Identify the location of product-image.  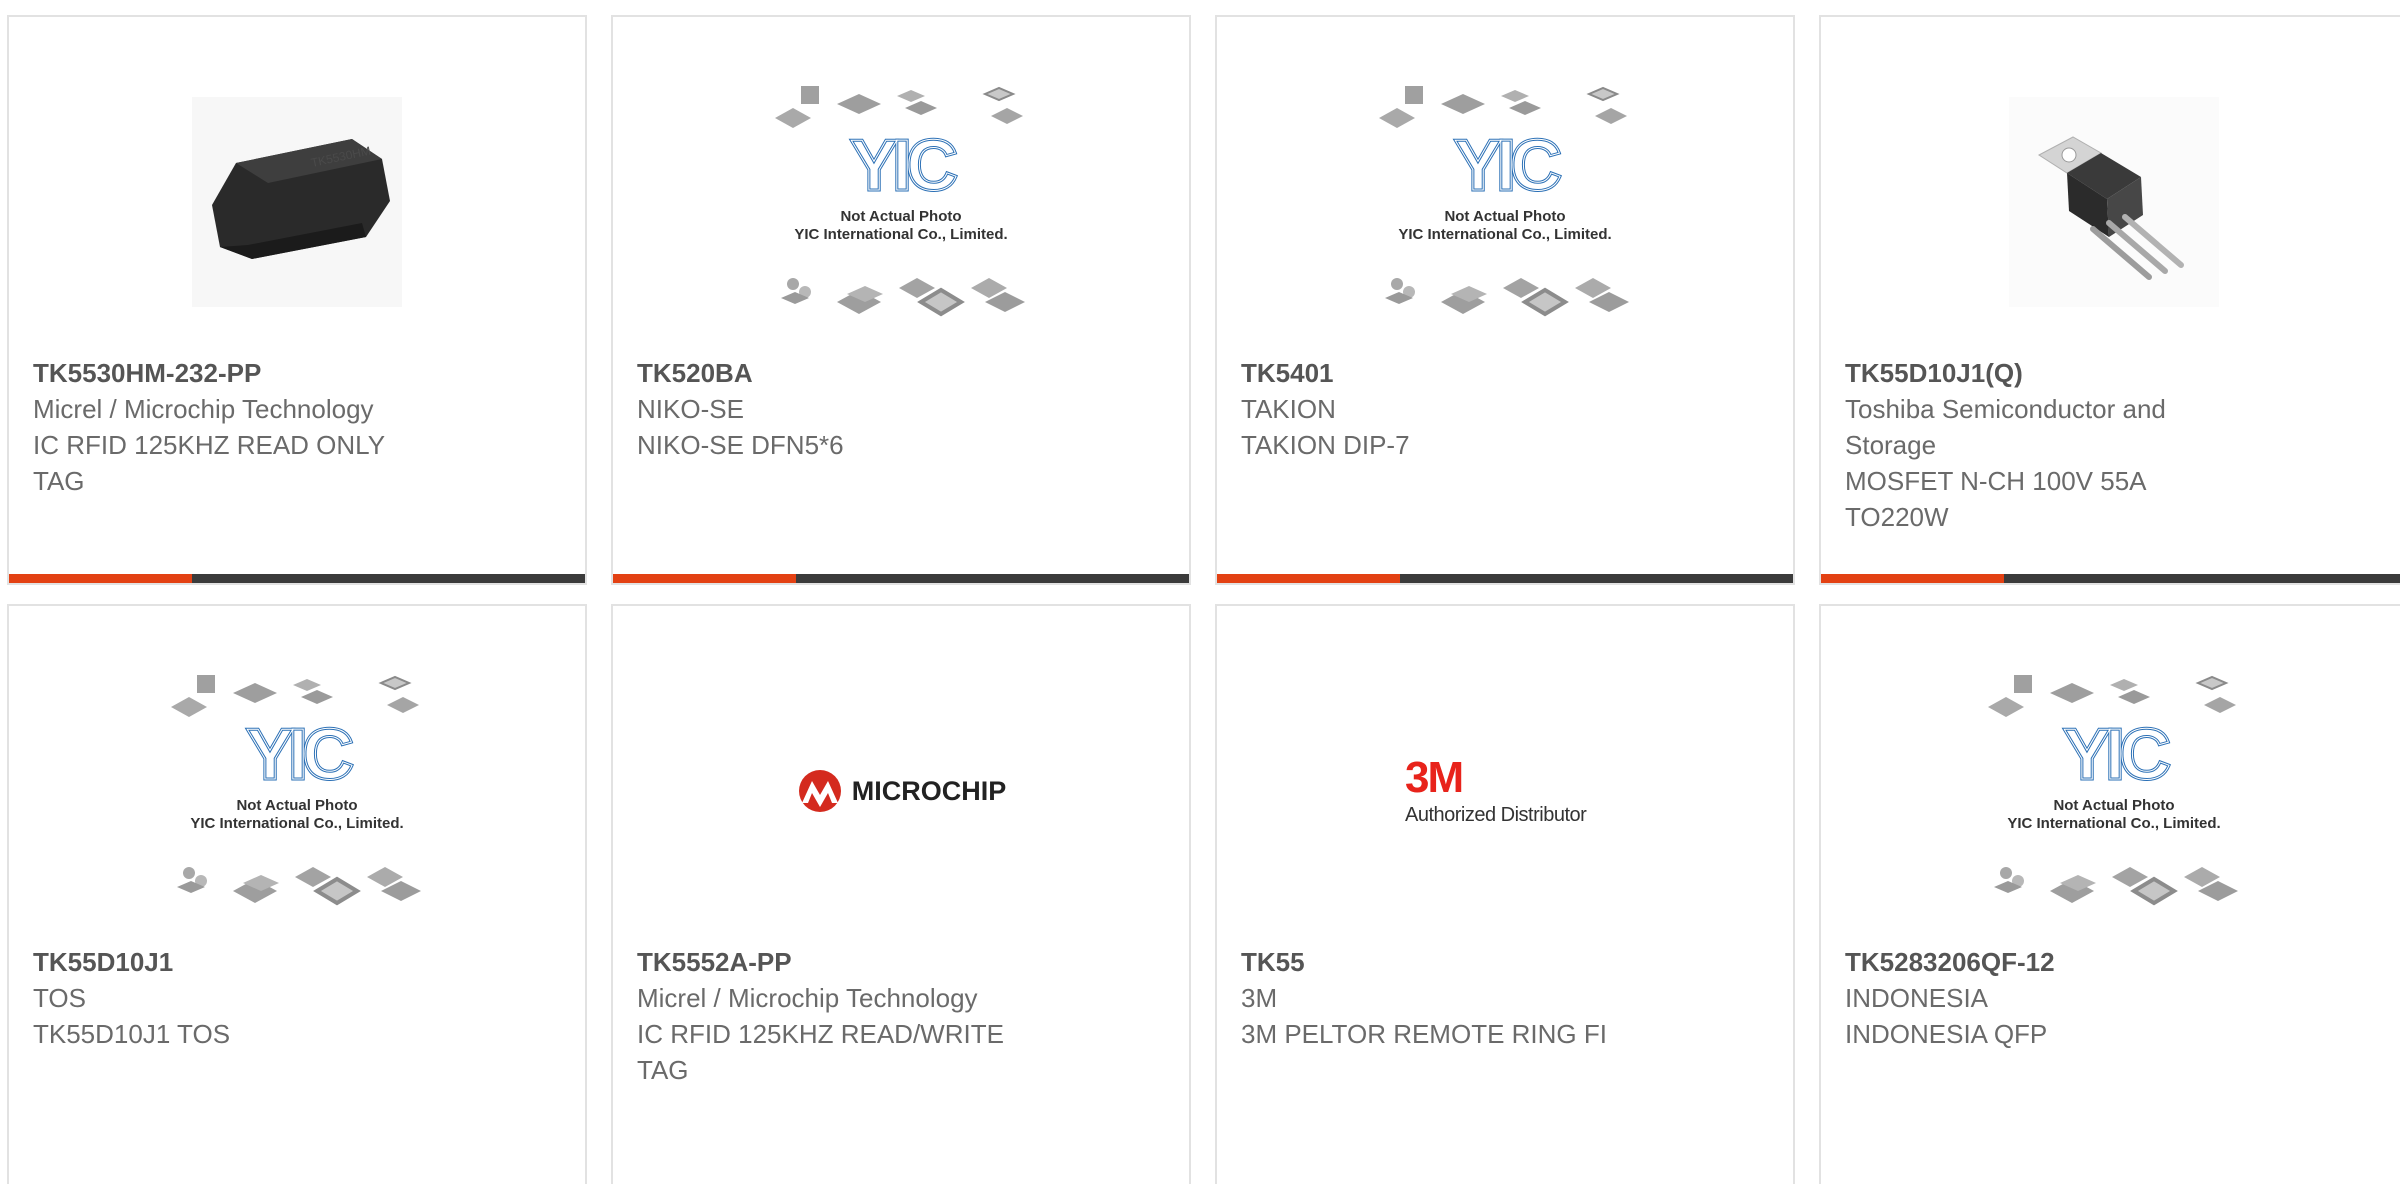
(2110, 202).